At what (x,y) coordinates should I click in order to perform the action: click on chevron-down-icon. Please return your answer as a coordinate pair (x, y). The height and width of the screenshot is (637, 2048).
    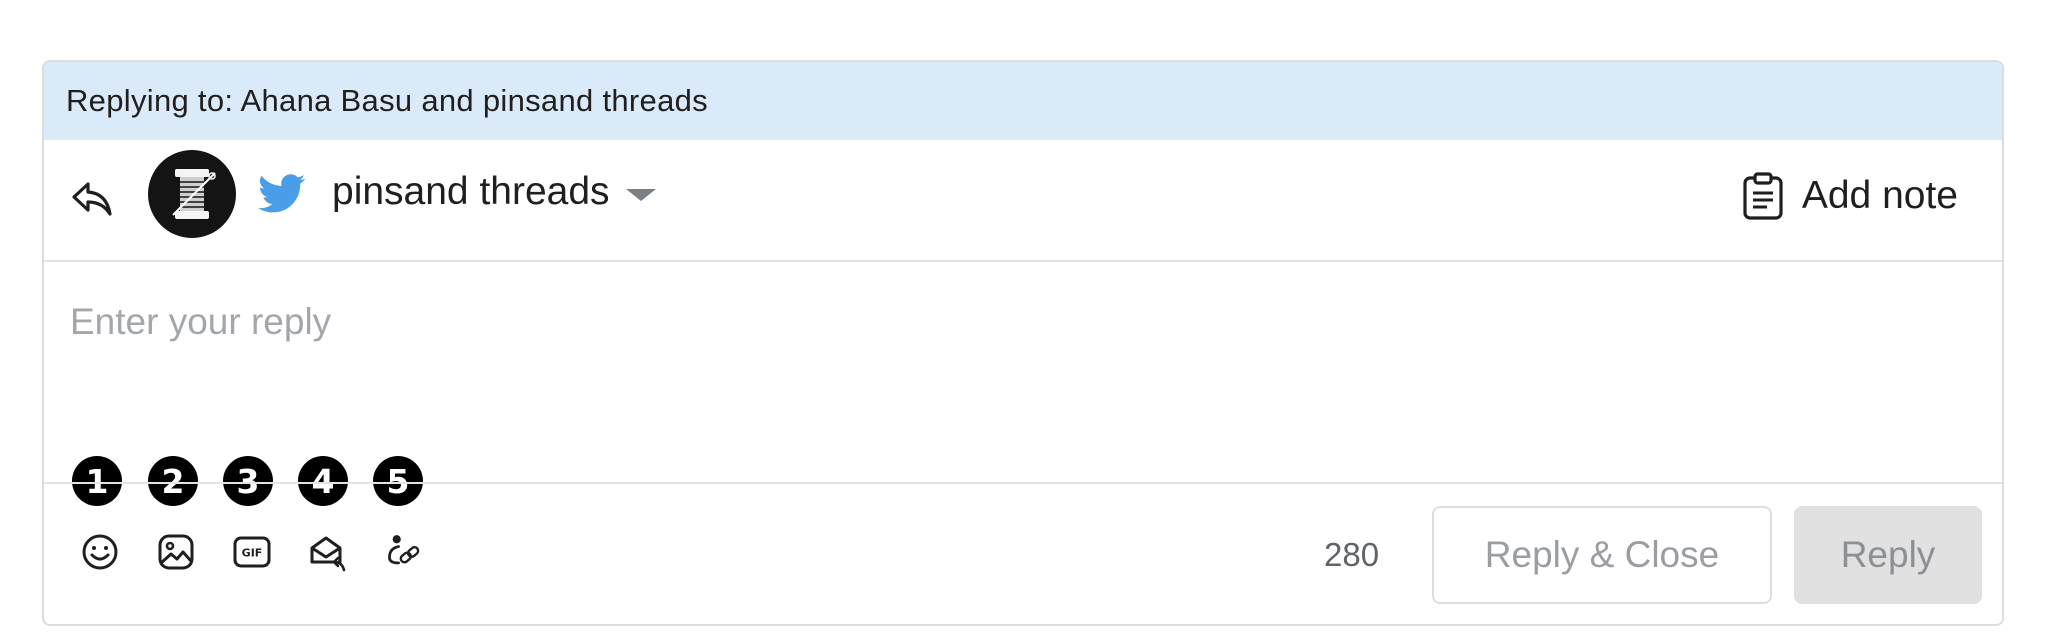
    Looking at the image, I should click on (640, 195).